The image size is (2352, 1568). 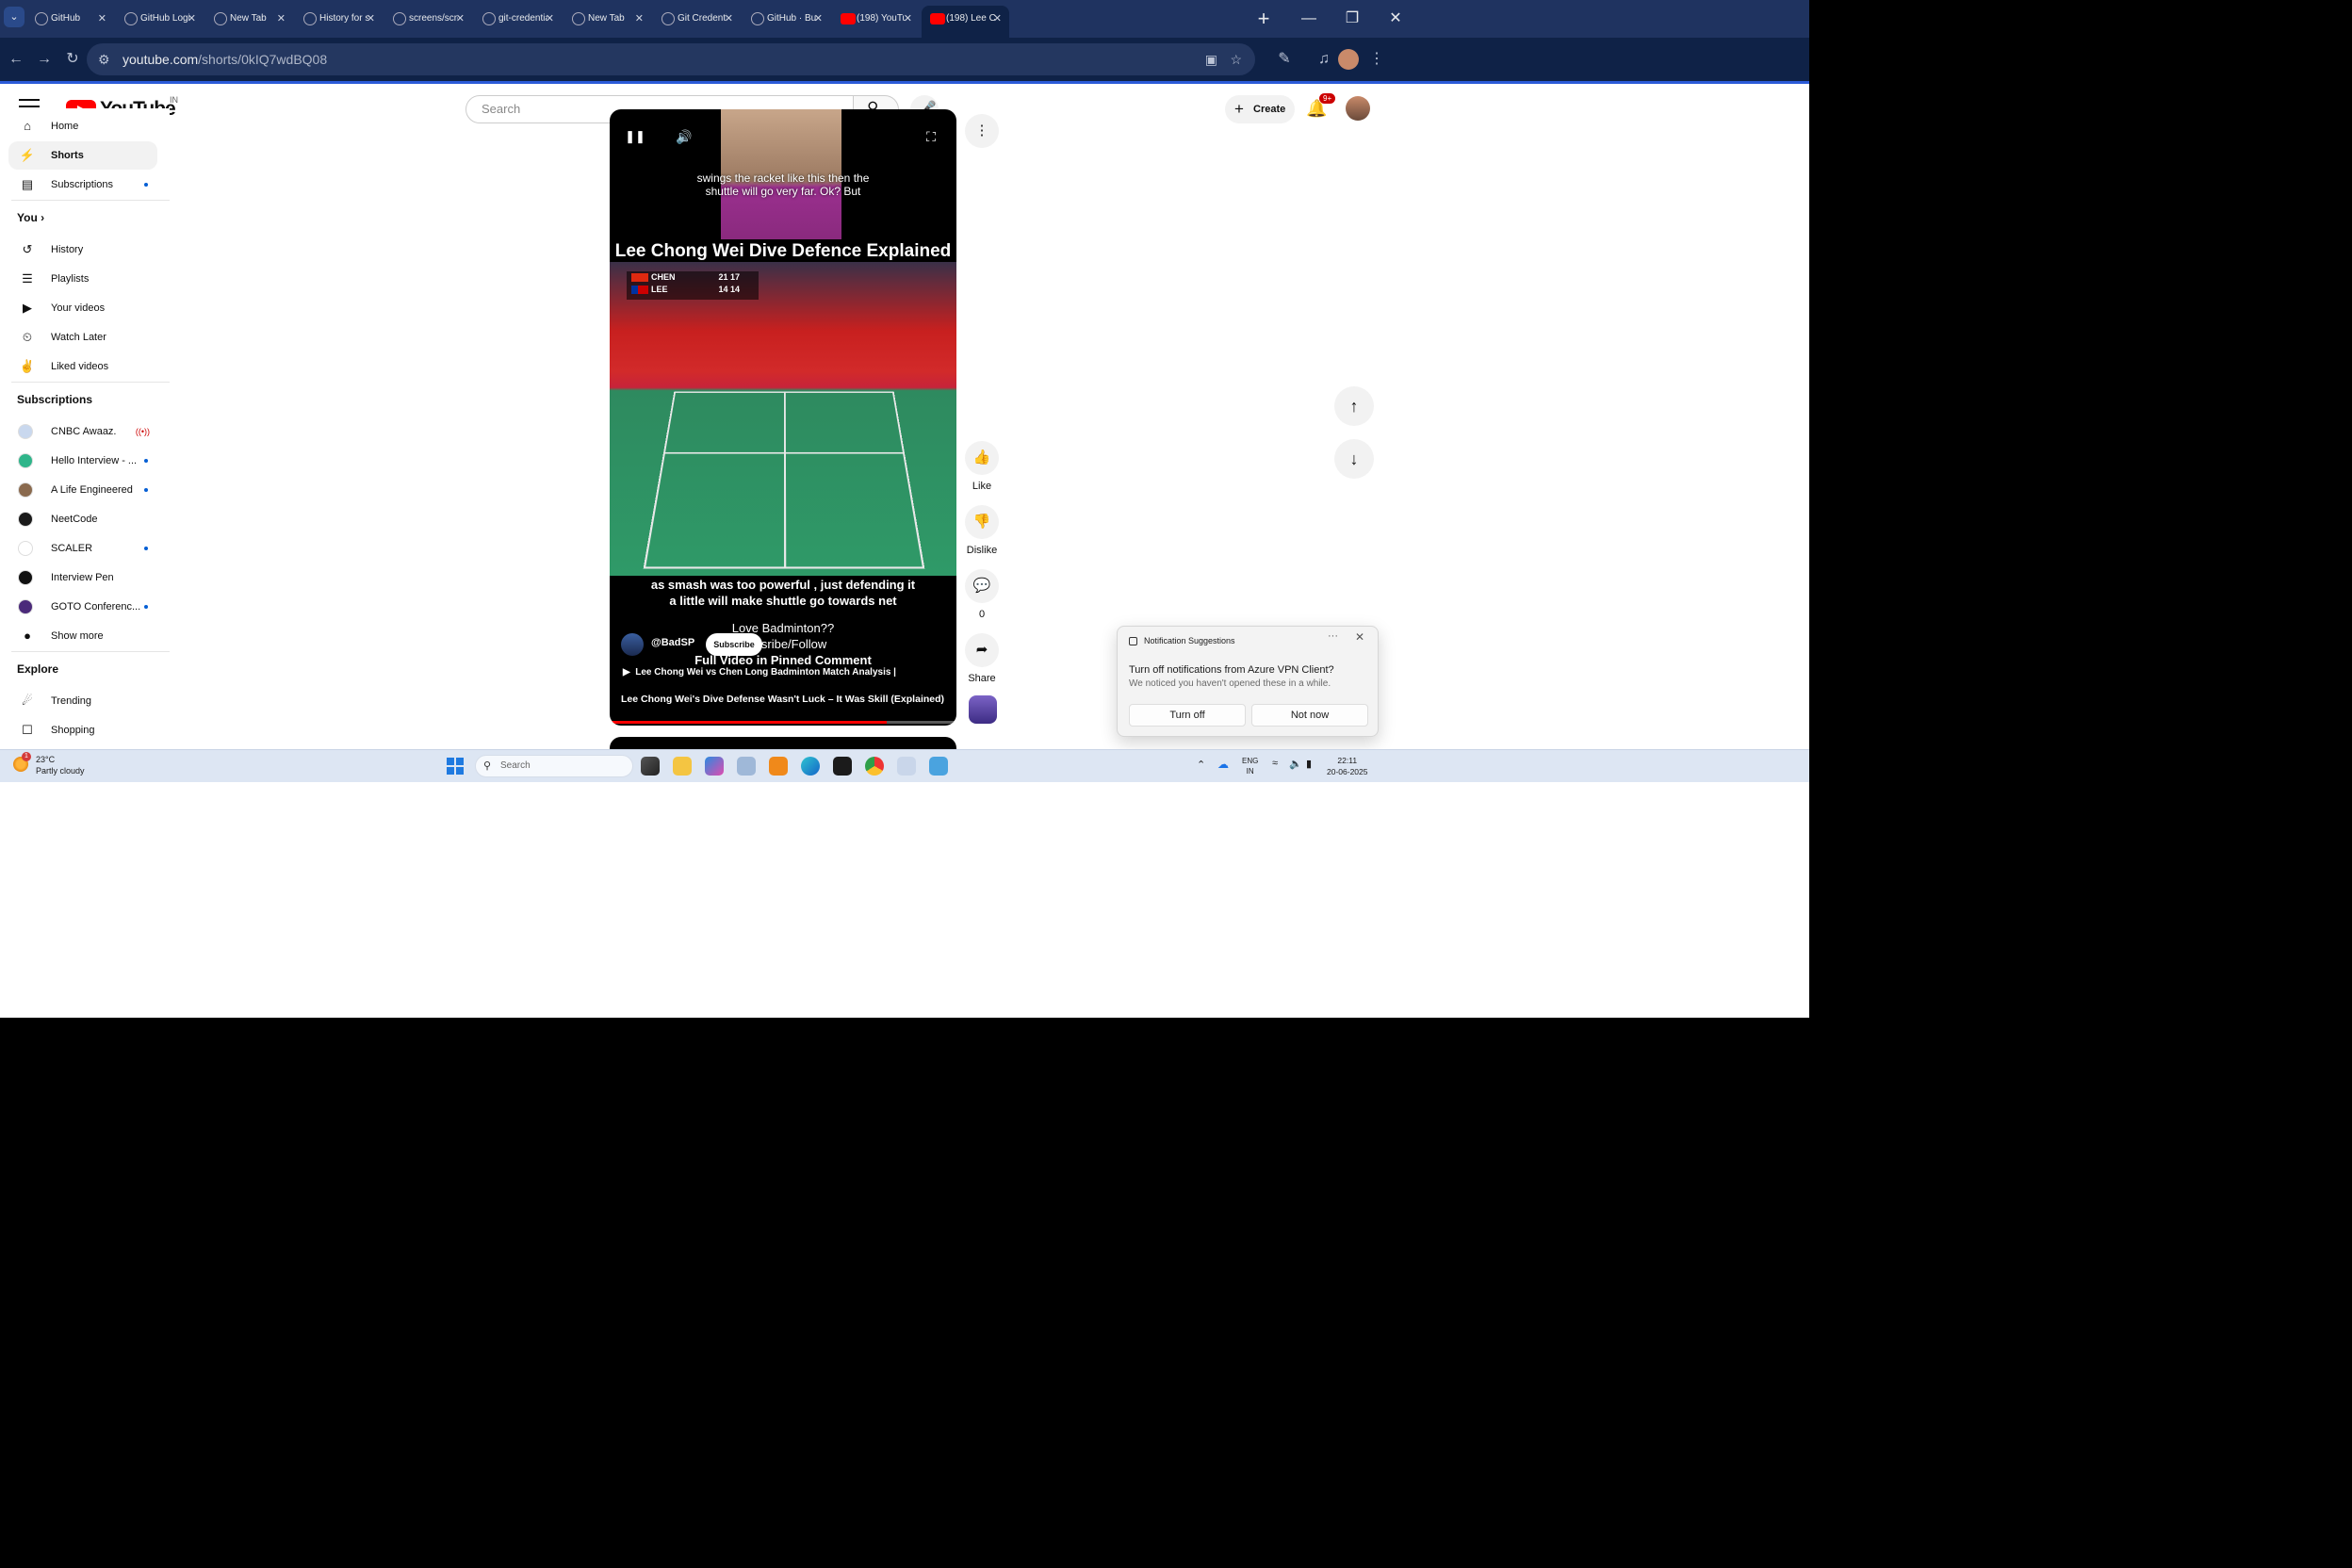 I want to click on extensions-icon: ✎, so click(x=1285, y=59).